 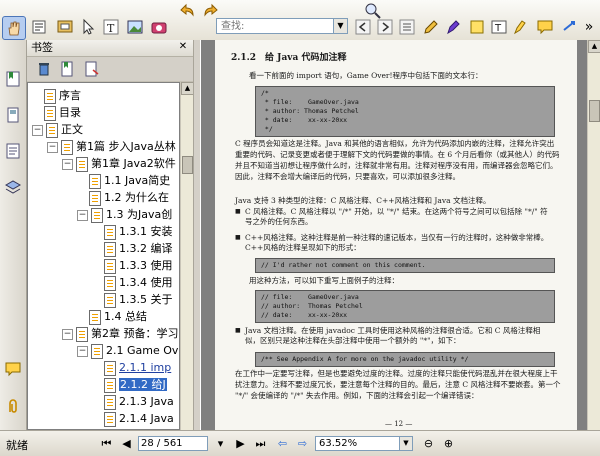 I want to click on bookmark-properties-icon, so click(x=92, y=69).